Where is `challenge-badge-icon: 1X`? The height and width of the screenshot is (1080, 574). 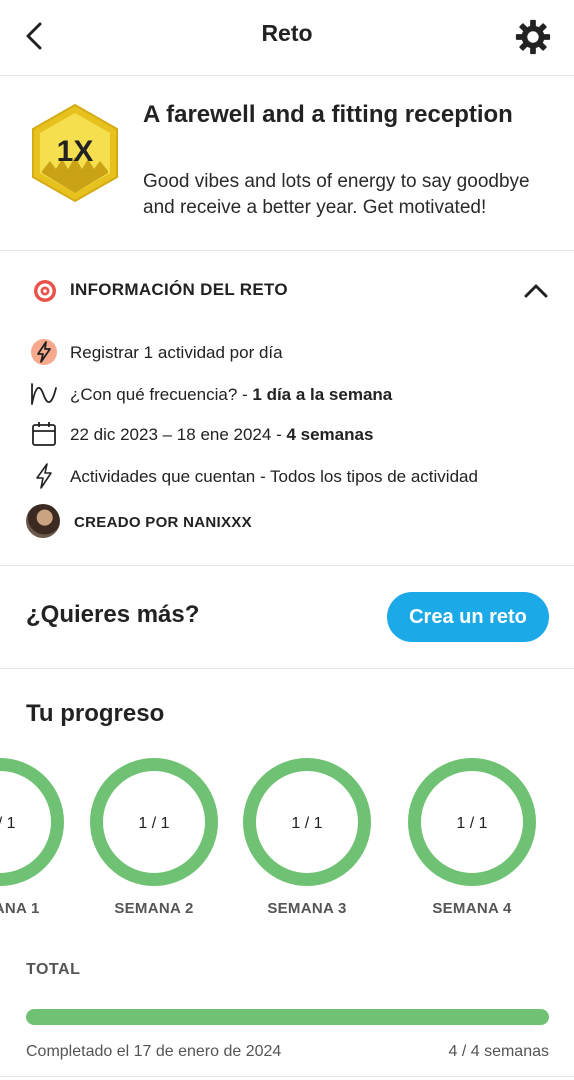 challenge-badge-icon: 1X is located at coordinates (75, 153).